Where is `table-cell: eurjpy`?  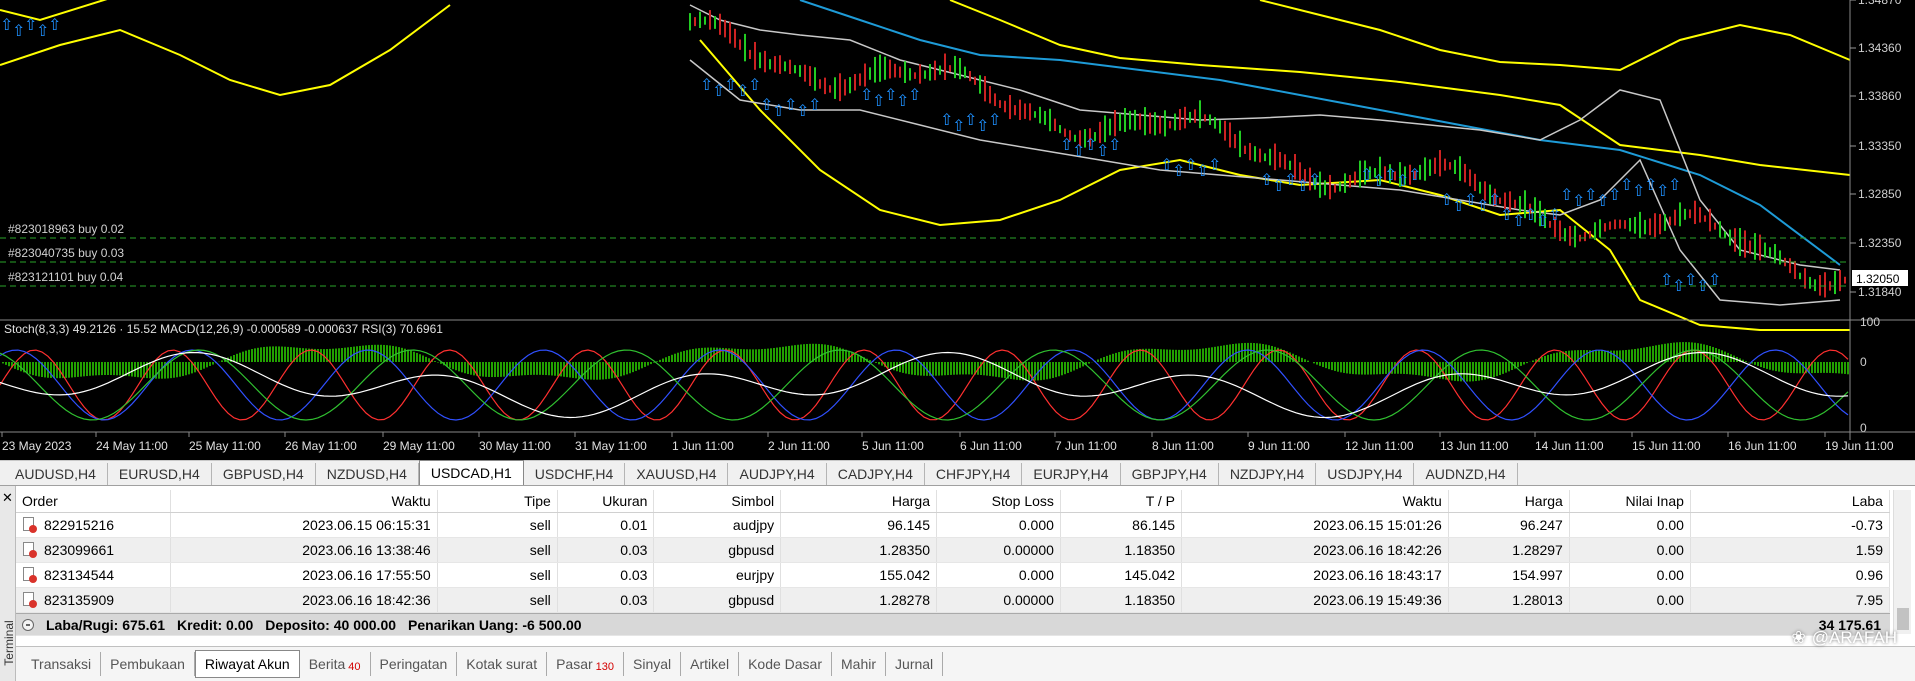 table-cell: eurjpy is located at coordinates (718, 575).